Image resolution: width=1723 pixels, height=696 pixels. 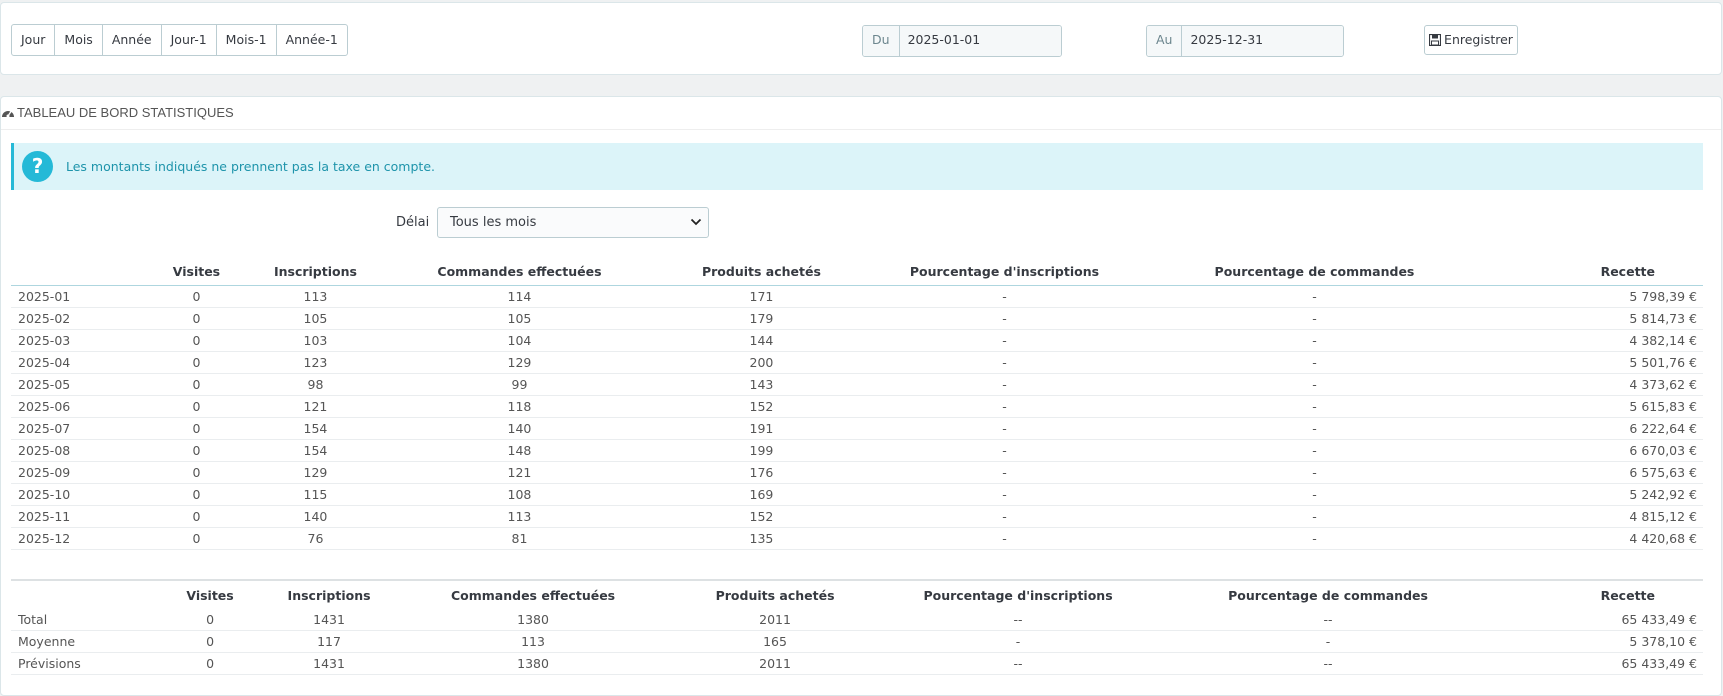 I want to click on table-cell: 6 222,64 €, so click(x=1591, y=428).